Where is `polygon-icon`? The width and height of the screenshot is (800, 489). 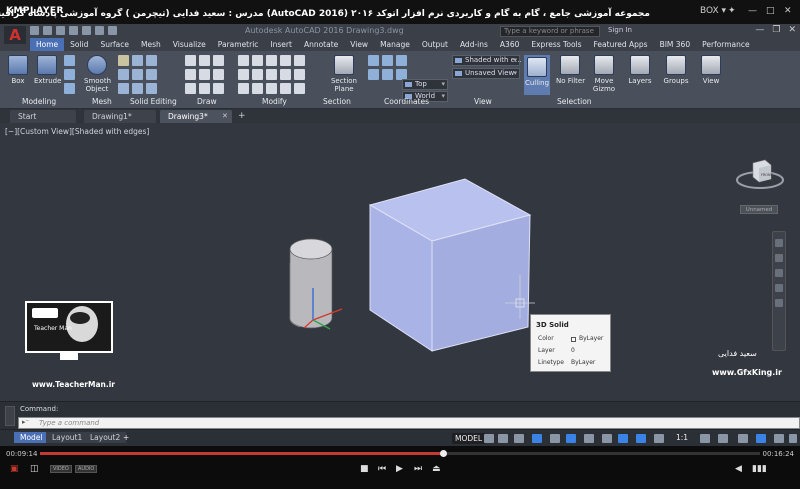 polygon-icon is located at coordinates (218, 88).